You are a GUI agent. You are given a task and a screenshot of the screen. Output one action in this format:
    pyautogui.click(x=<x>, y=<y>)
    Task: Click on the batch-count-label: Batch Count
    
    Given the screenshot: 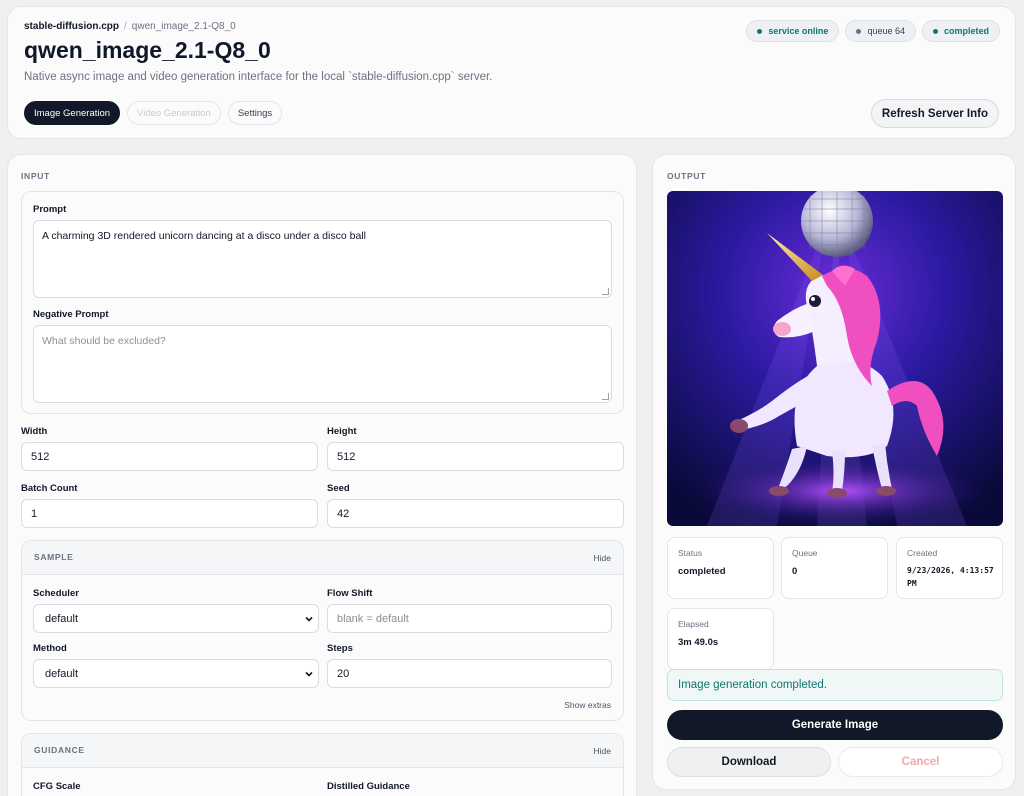 What is the action you would take?
    pyautogui.click(x=49, y=488)
    